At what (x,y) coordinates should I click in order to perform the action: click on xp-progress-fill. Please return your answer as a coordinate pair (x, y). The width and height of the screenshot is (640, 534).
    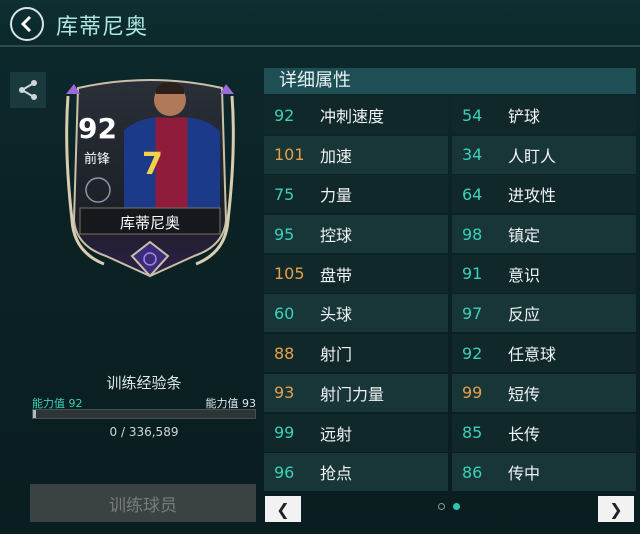
    Looking at the image, I should click on (34, 414).